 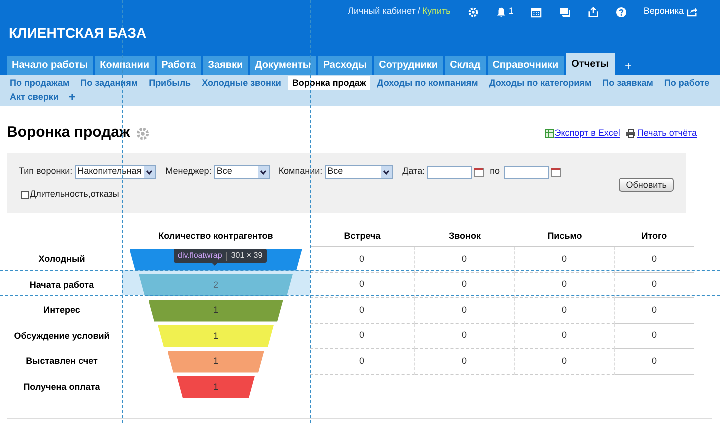 What do you see at coordinates (465, 236) in the screenshot?
I see `column-header: Звонок` at bounding box center [465, 236].